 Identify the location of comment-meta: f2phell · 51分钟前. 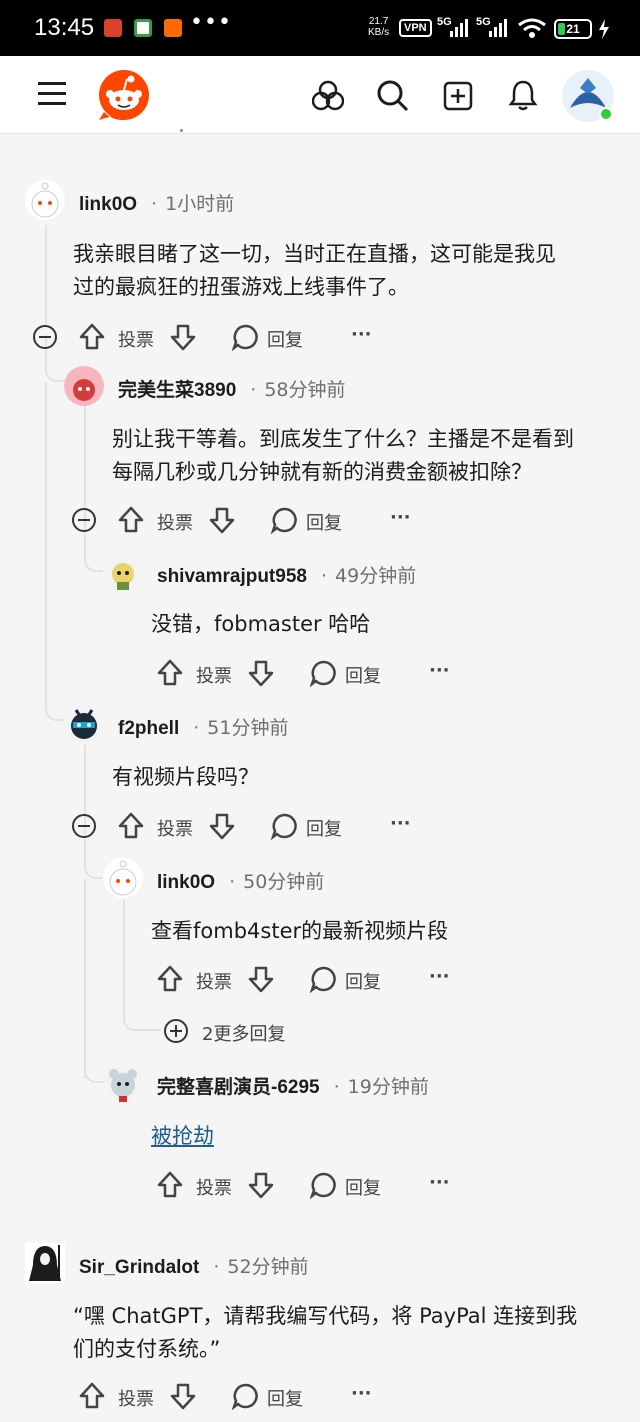
(203, 728).